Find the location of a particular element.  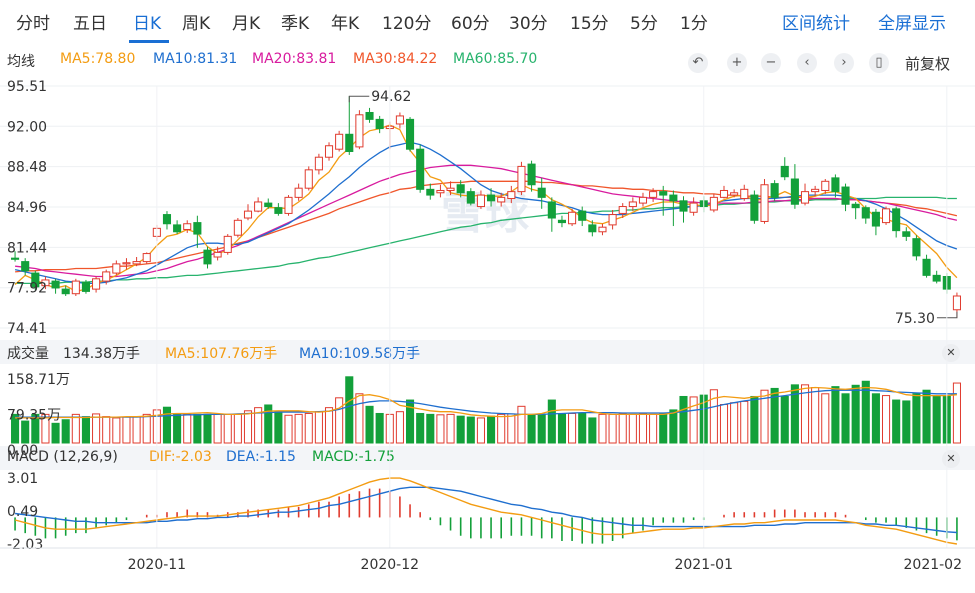

macd-tick-label: 0.49 is located at coordinates (22, 512).